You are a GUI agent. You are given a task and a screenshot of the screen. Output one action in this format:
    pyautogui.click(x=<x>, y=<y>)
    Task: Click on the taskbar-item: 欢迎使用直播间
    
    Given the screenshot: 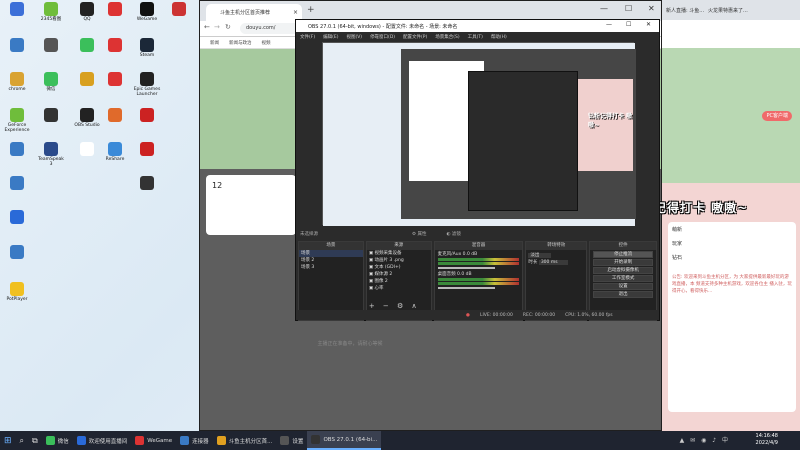 What is the action you would take?
    pyautogui.click(x=102, y=440)
    